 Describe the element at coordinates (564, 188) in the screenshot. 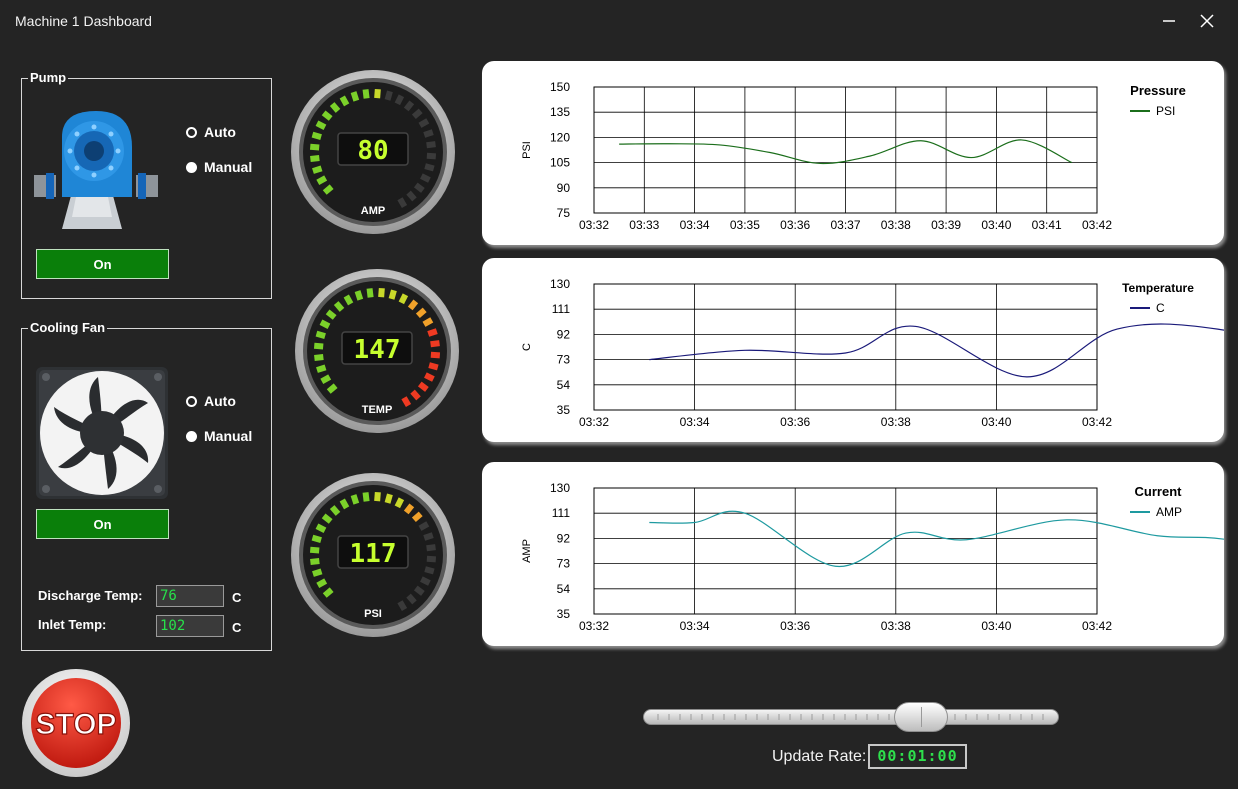

I see `y-tick-label: 90` at that location.